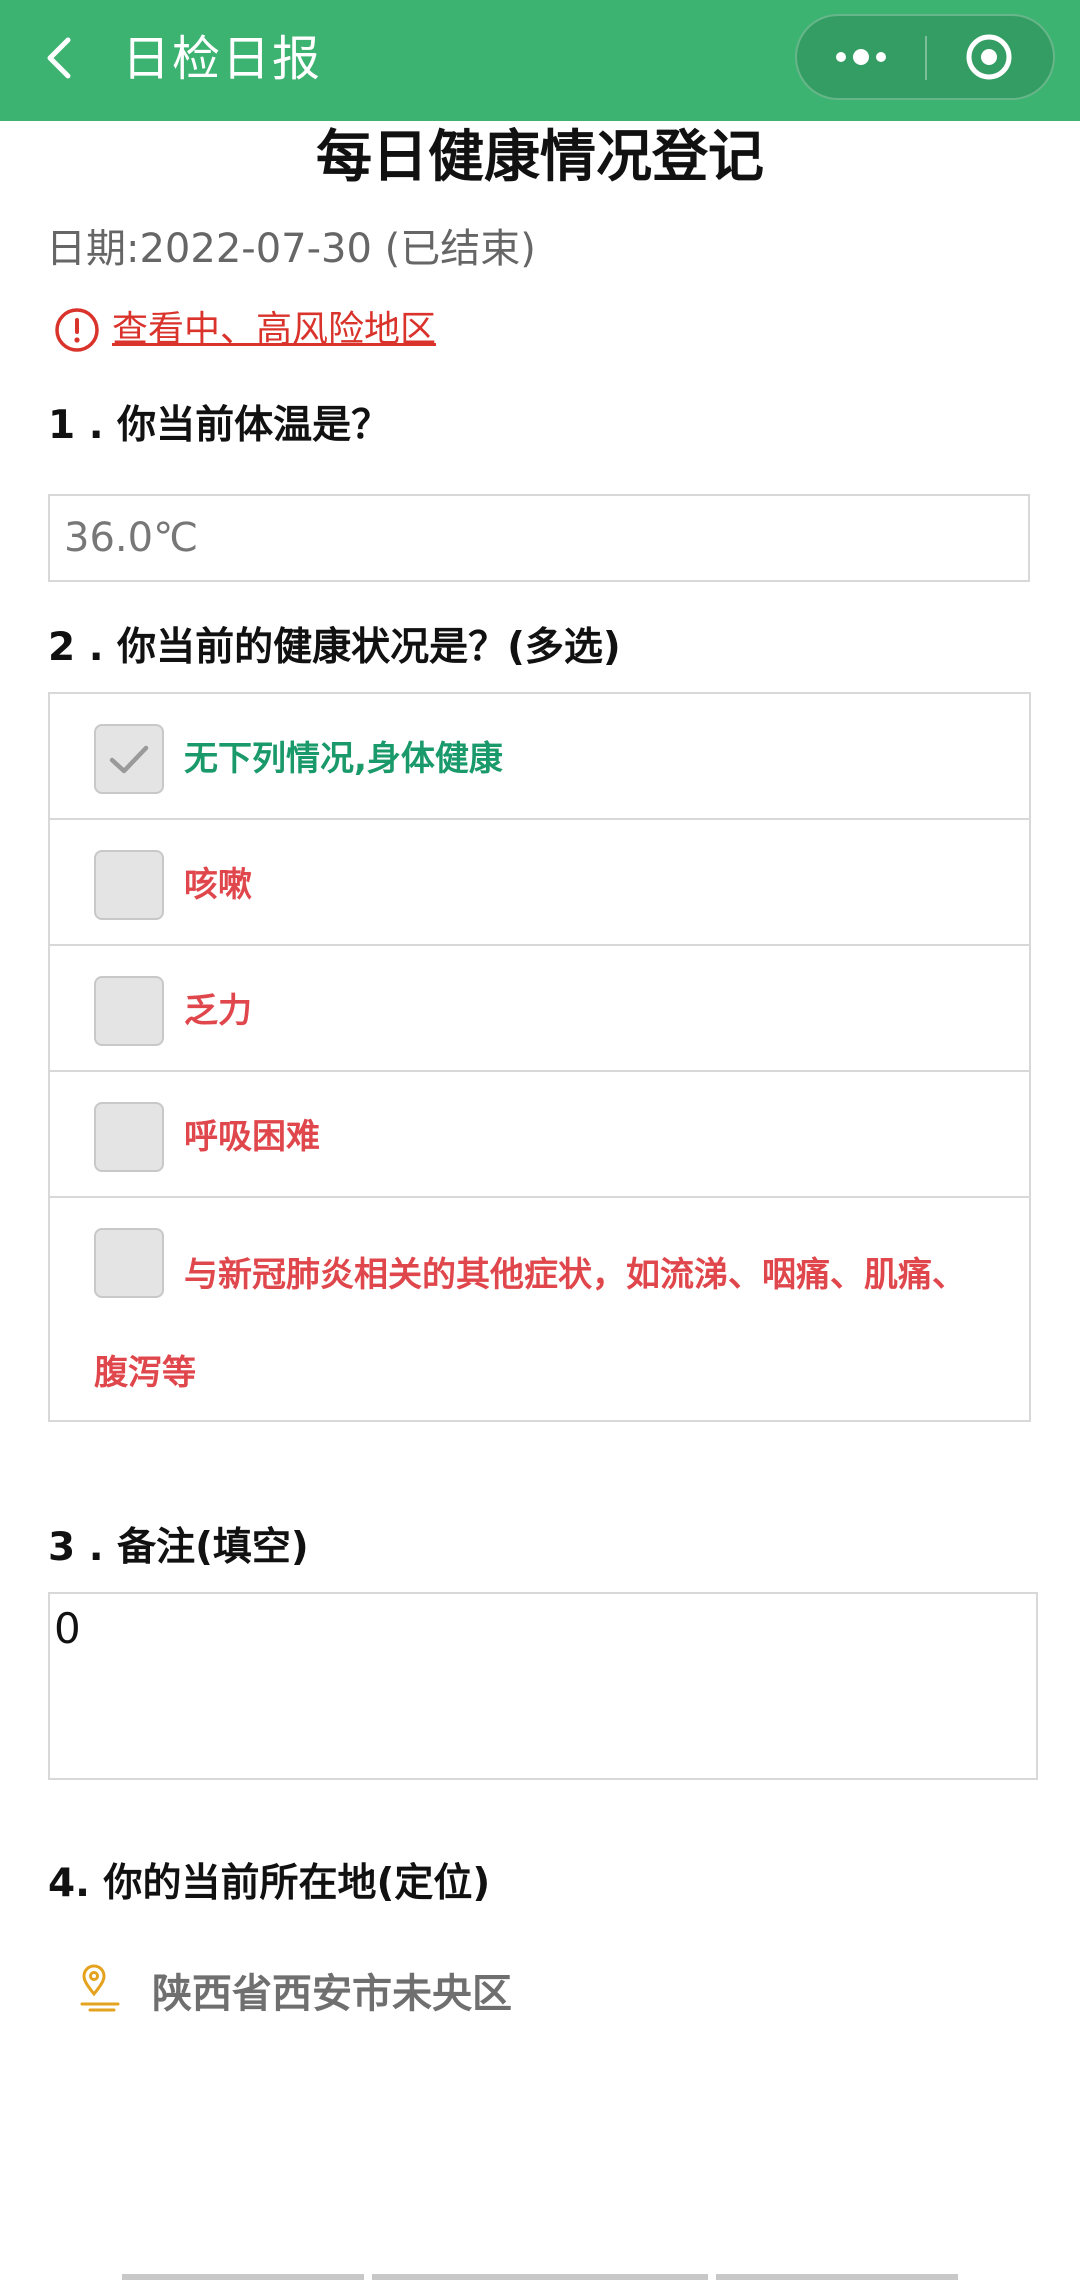  I want to click on risk-area-link-text: 查看中、高风险地区, so click(274, 329).